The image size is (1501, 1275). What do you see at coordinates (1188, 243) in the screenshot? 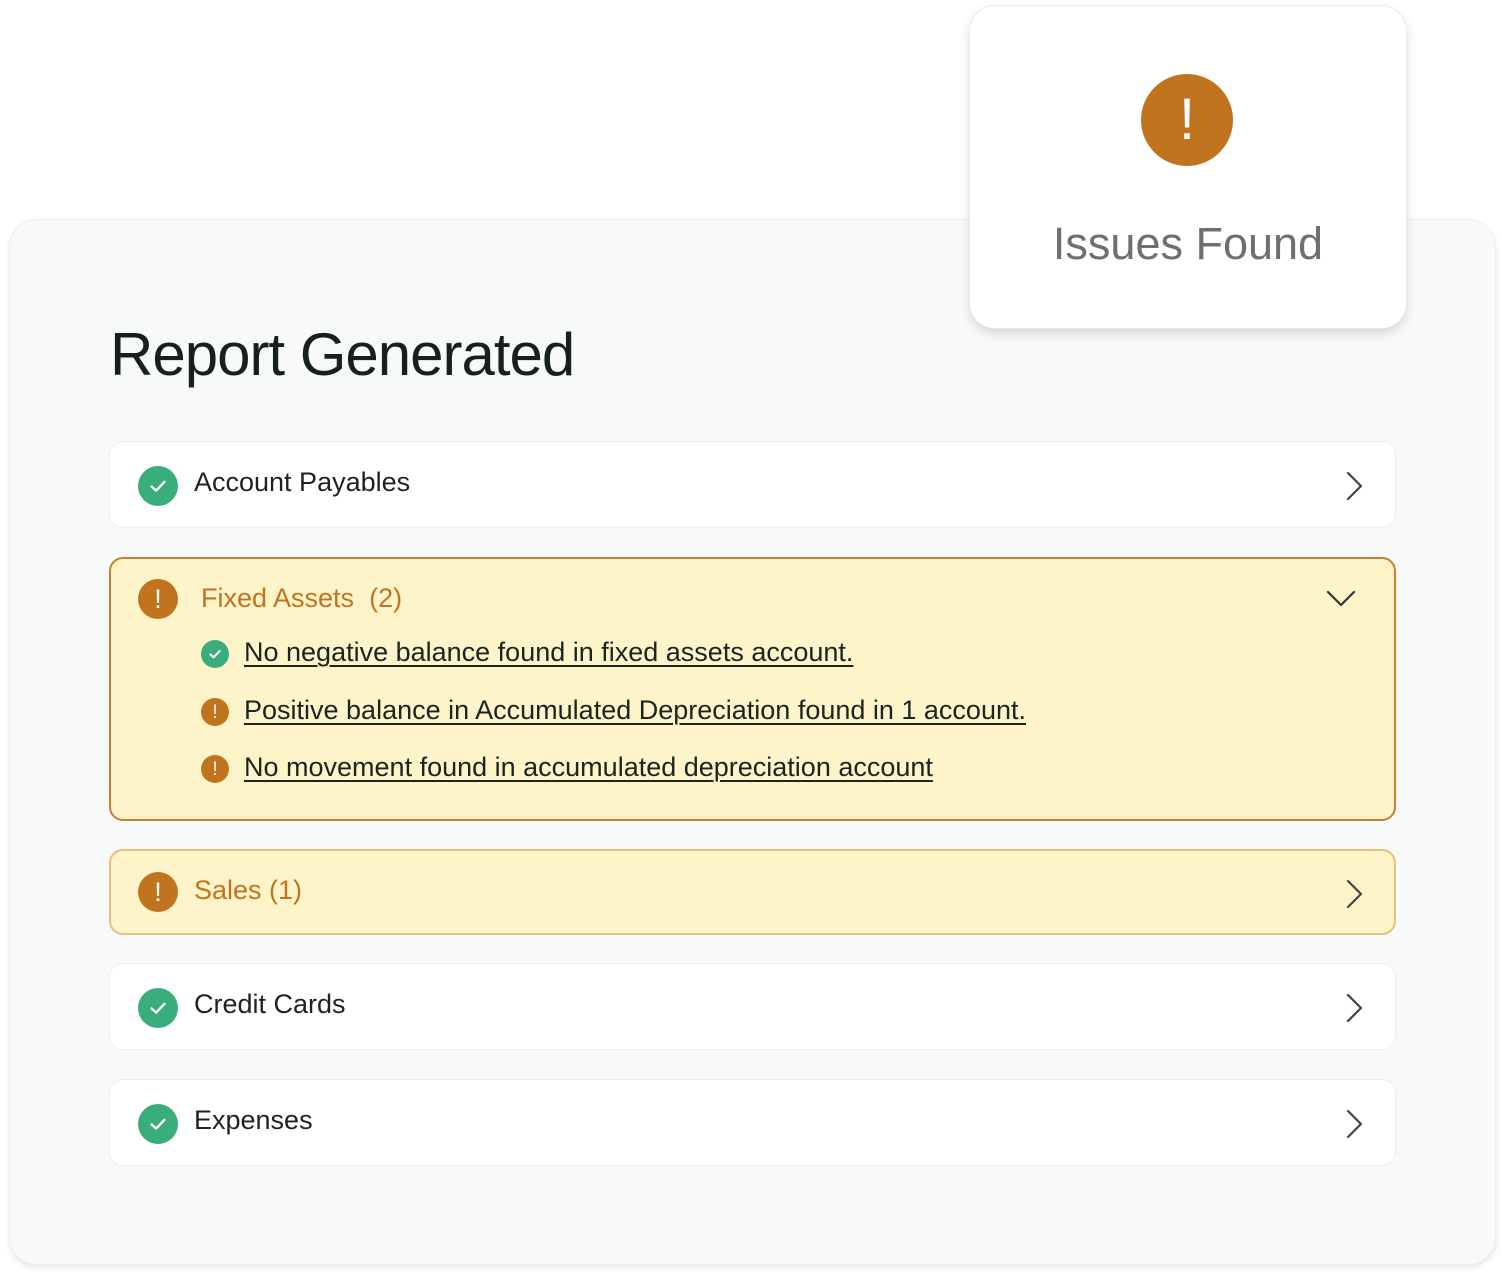
I see `issues-found-text: Issues Found` at bounding box center [1188, 243].